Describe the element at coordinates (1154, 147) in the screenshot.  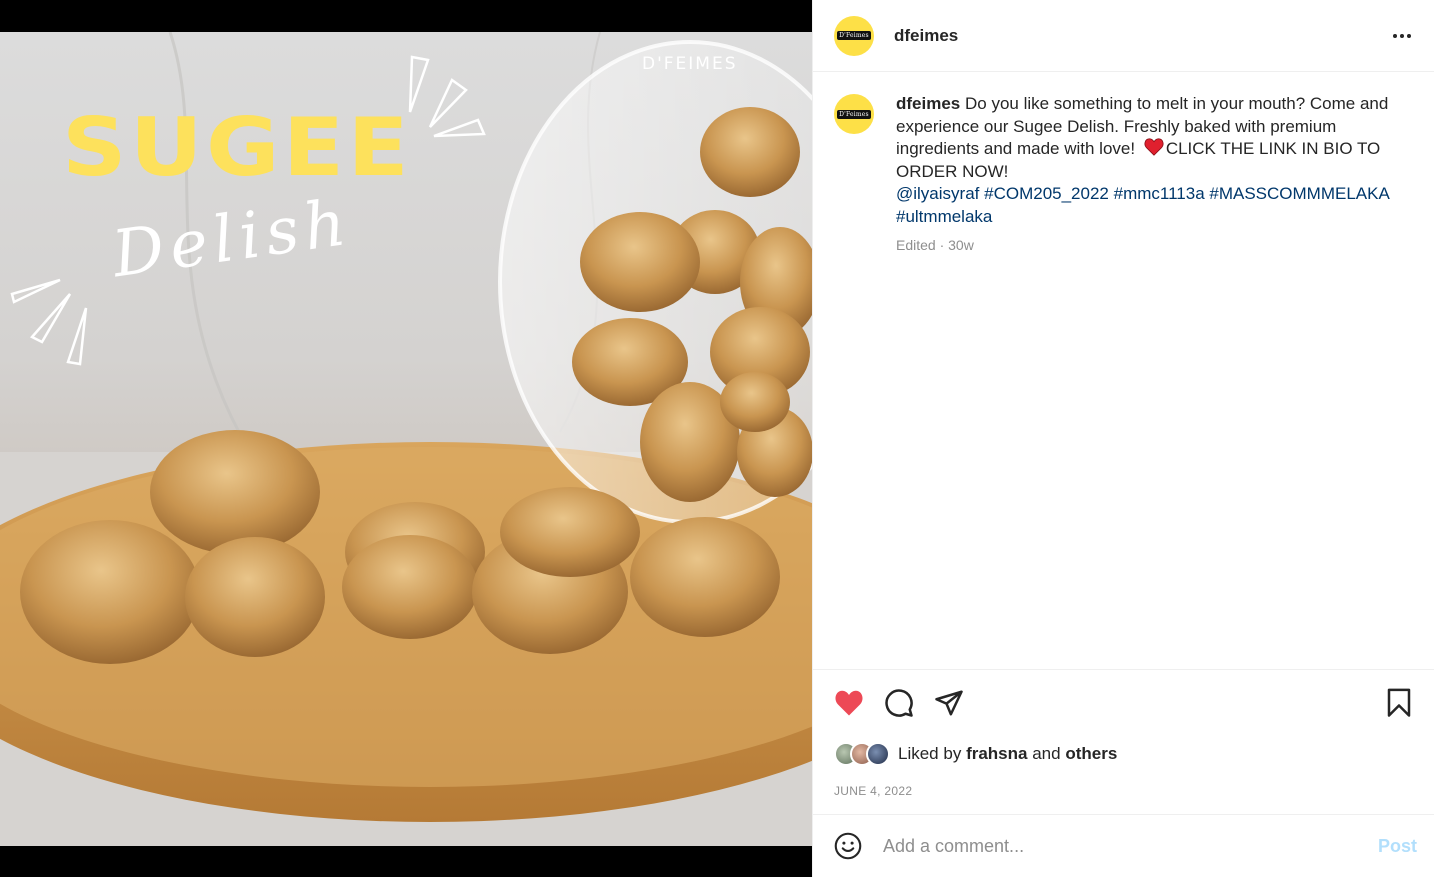
I see `red-heart-icon` at that location.